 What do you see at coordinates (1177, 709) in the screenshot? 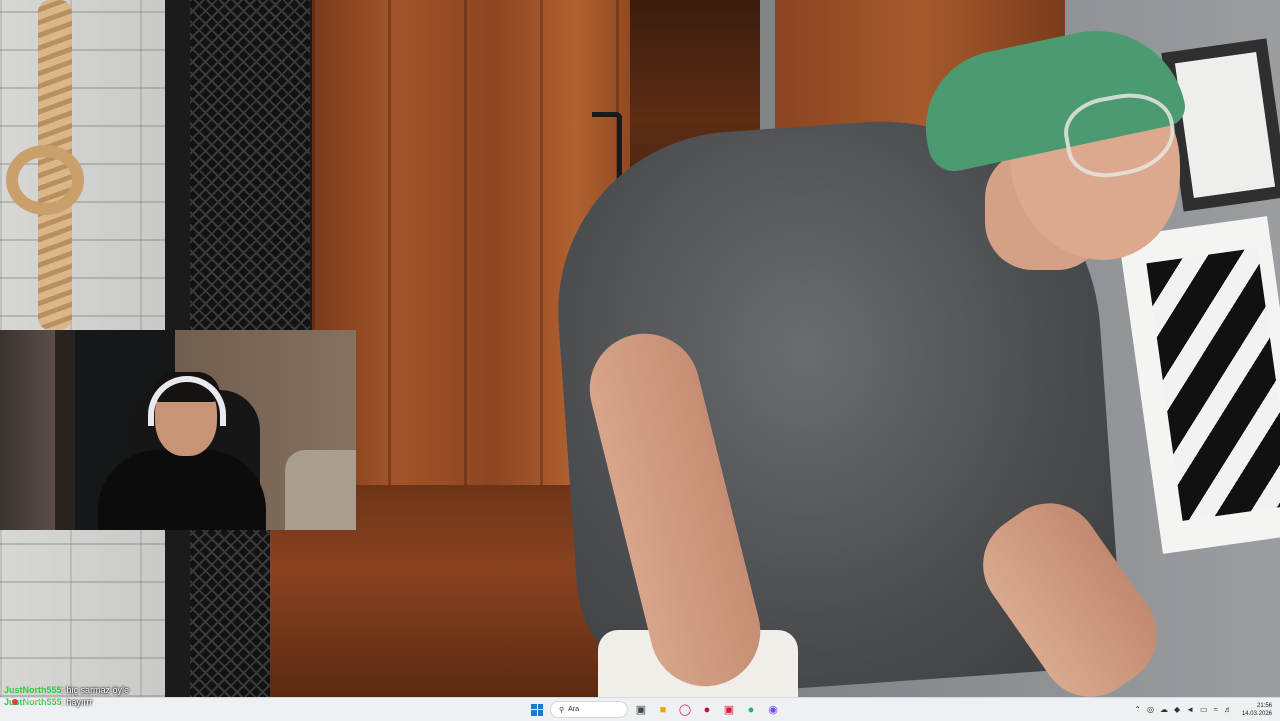
I see `app-tray-icon: ◆` at bounding box center [1177, 709].